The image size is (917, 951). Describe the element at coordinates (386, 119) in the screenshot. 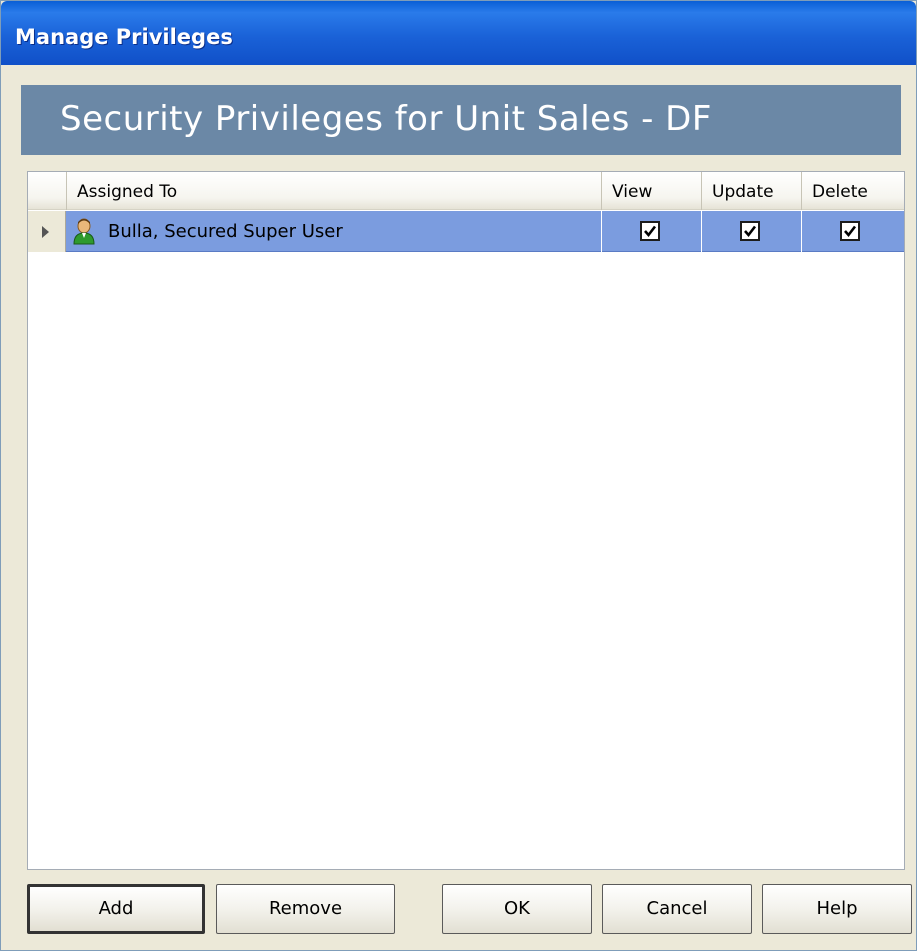

I see `banner-title: Security Privileges for Unit Sales - DF` at that location.